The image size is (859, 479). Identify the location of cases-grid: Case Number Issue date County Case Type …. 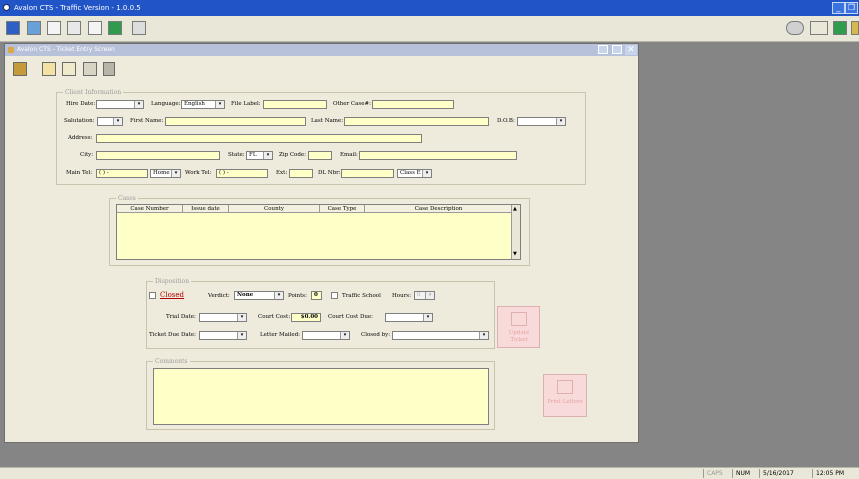
(318, 232).